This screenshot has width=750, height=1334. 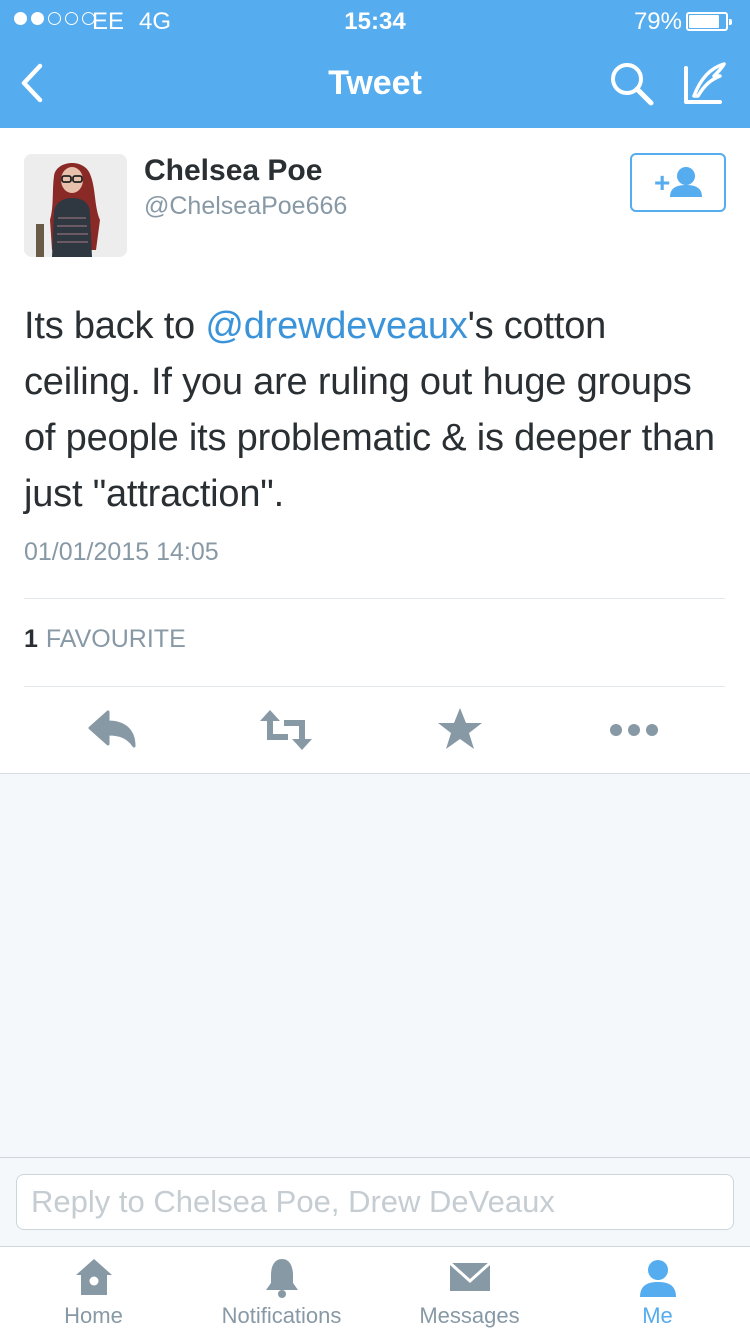 I want to click on compose-icon, so click(x=705, y=83).